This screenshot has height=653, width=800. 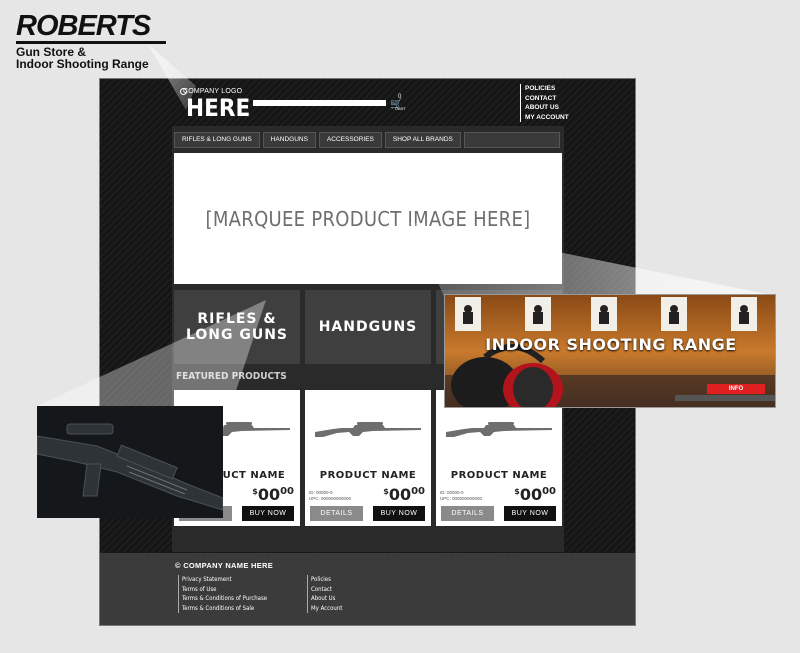 What do you see at coordinates (172, 77) in the screenshot?
I see `beam-brand` at bounding box center [172, 77].